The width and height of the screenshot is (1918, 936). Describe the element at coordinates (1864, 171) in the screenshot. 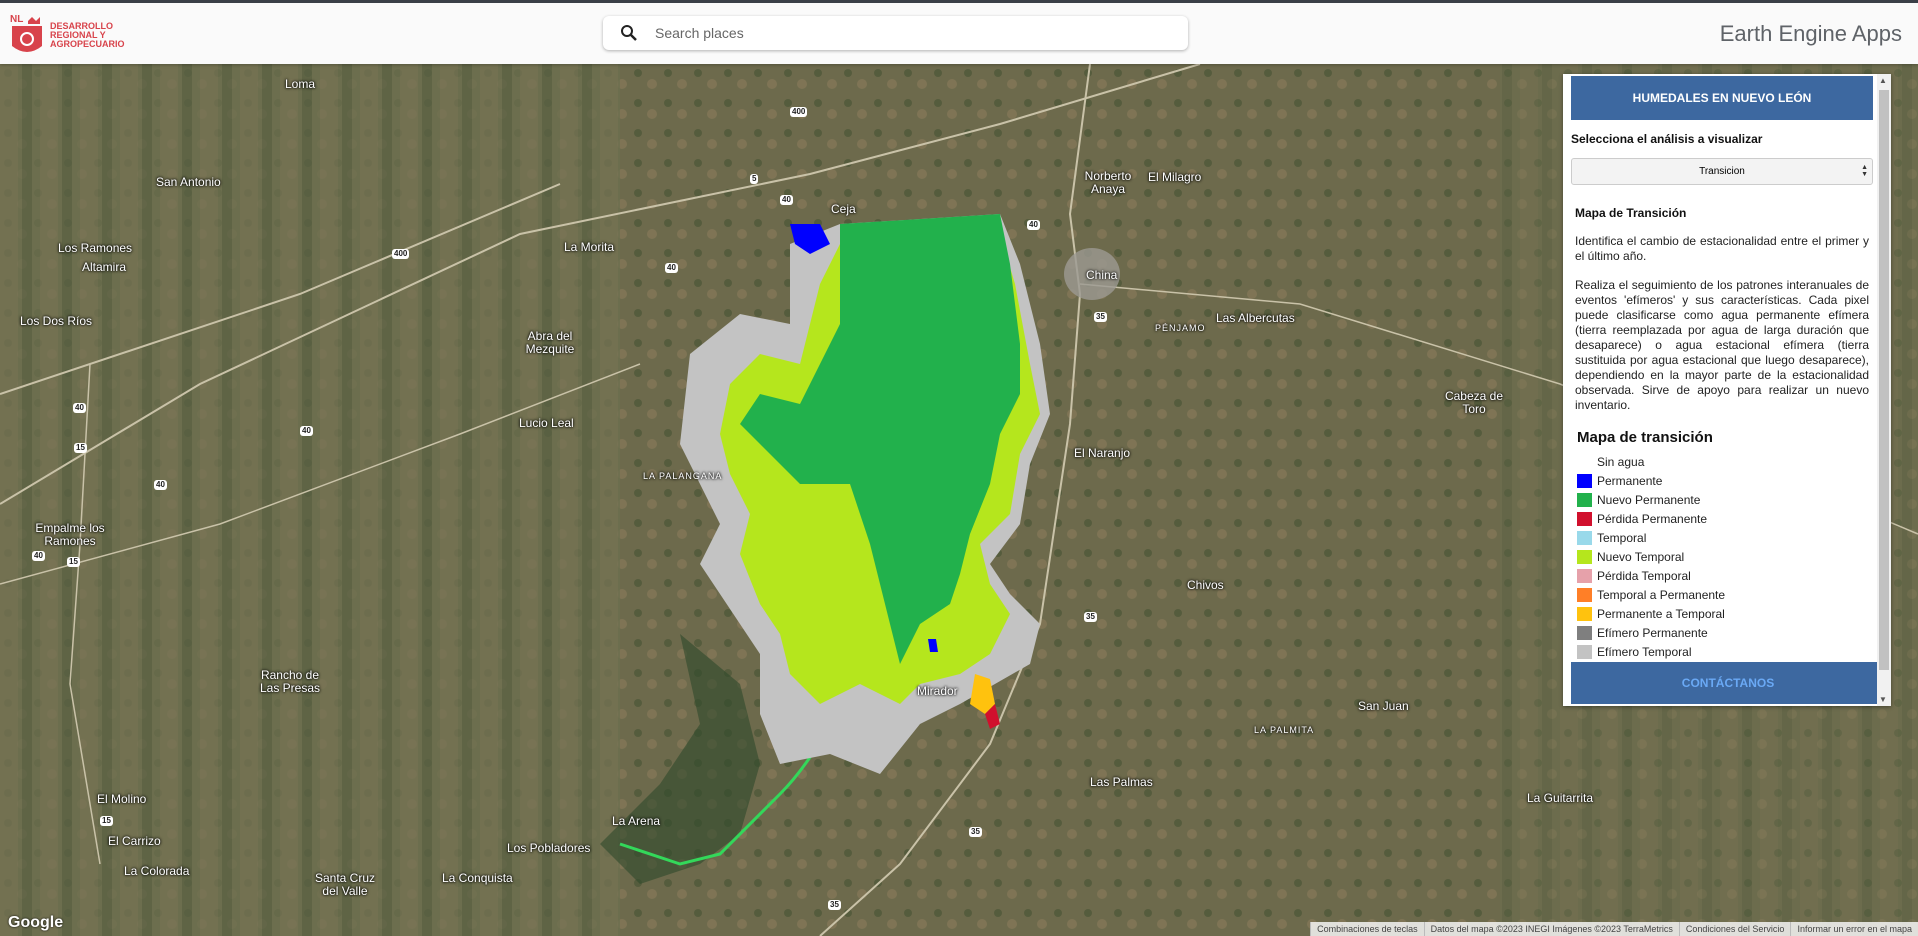

I see `select-arrows-icon: ▲ ▼` at that location.